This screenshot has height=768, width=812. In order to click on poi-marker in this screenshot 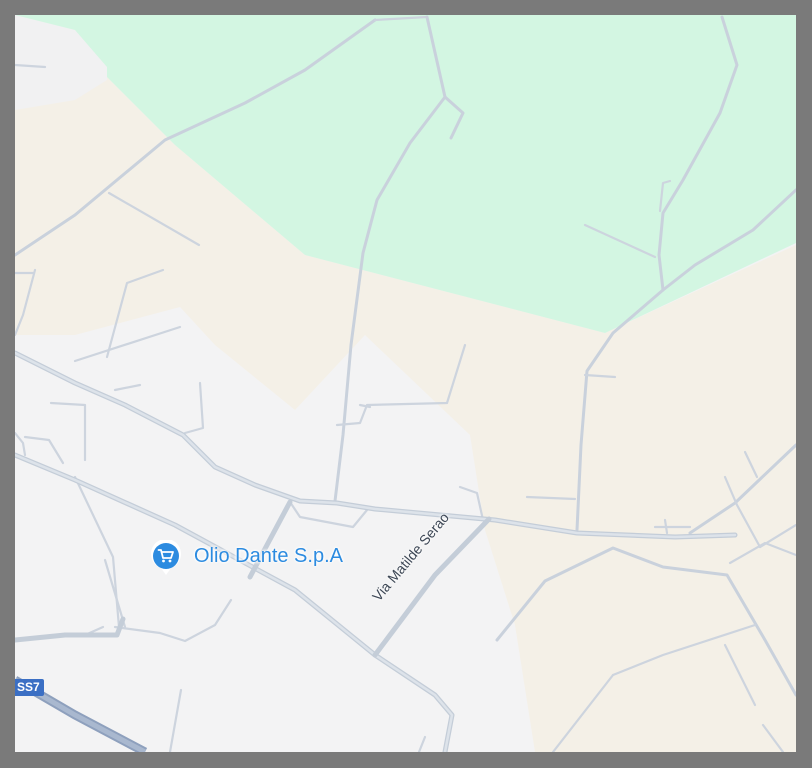, I will do `click(166, 557)`.